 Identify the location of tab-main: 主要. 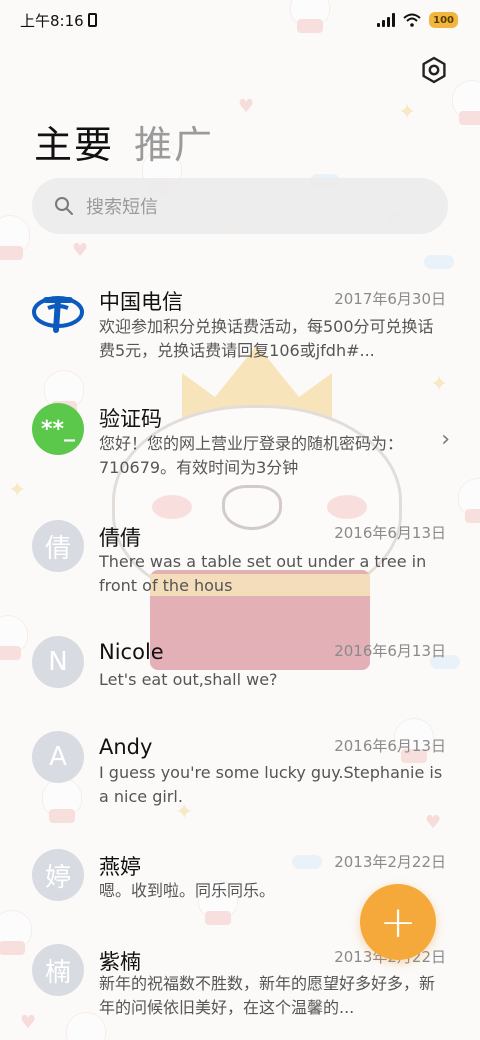
(74, 141).